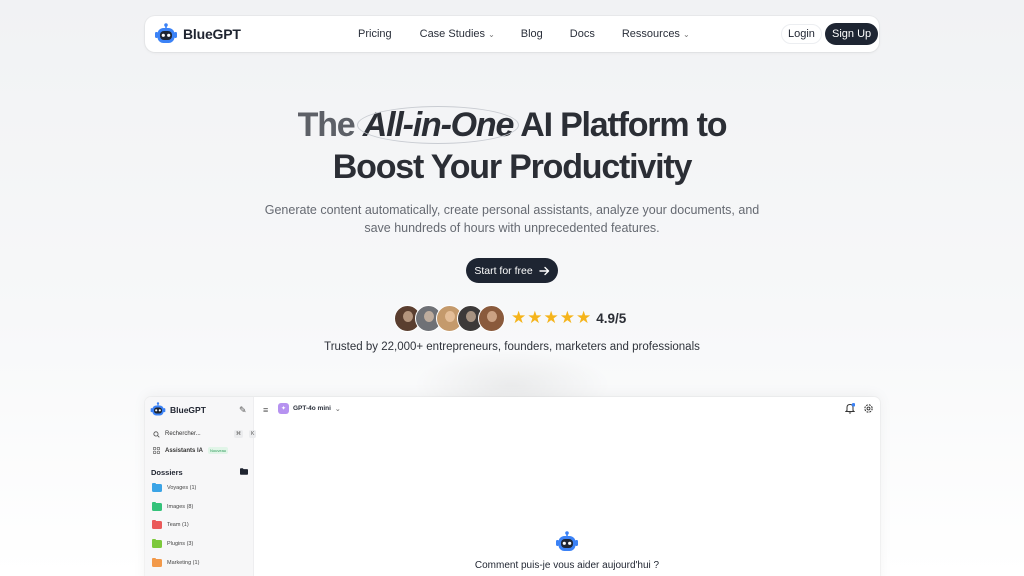 This screenshot has height=576, width=1024. I want to click on nav-pricing: Pricing, so click(375, 34).